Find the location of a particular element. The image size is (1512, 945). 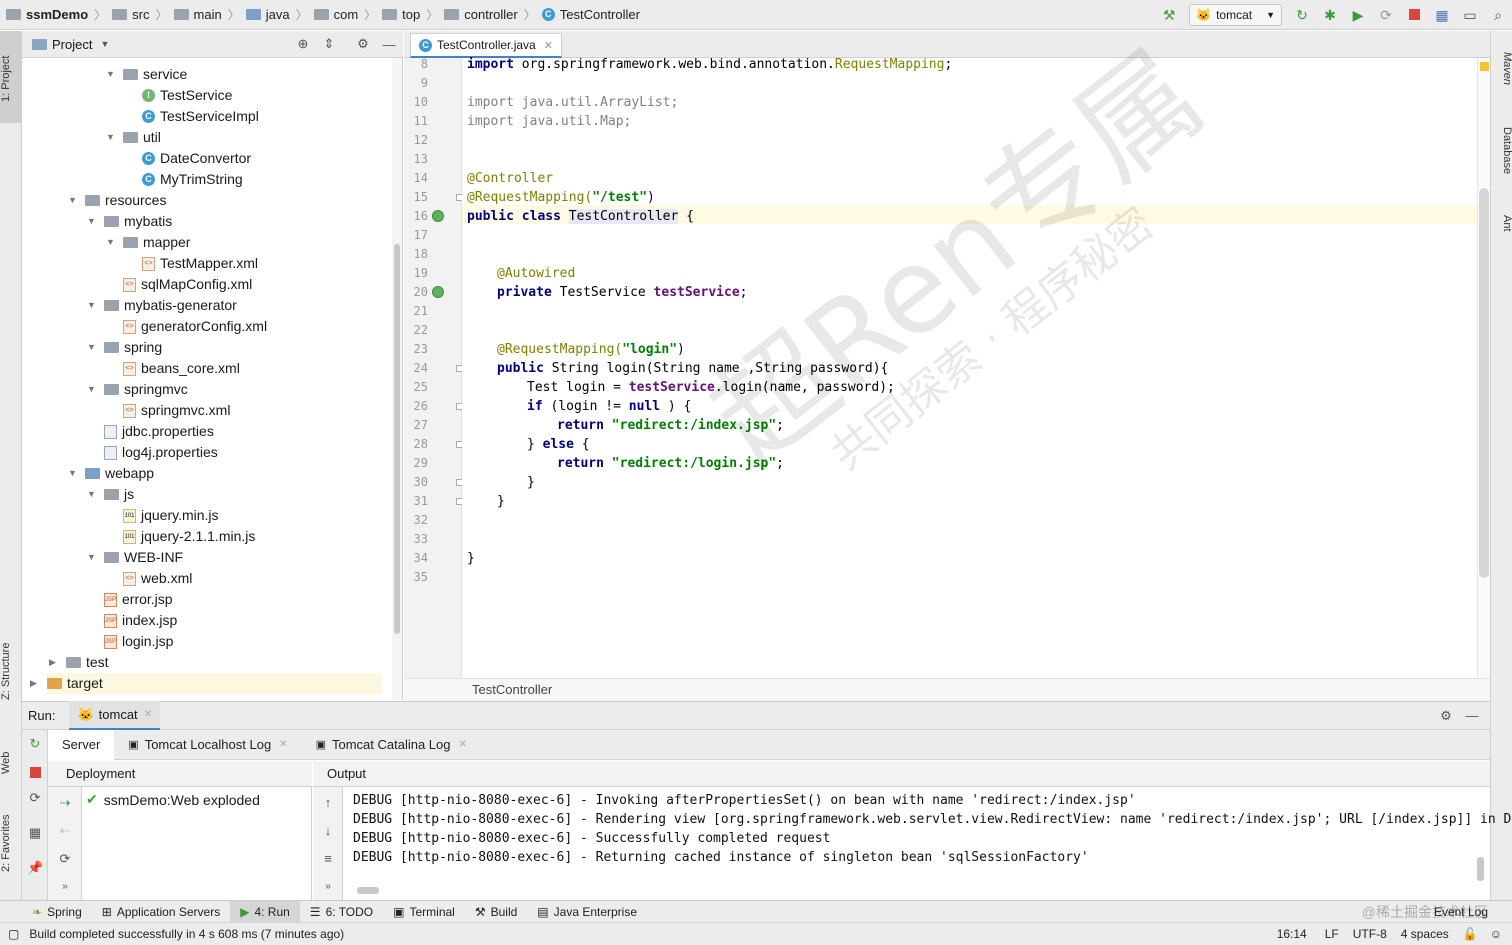

tab-tomcat-localhost-log: ▣ Tomcat Localhost Log ✕ is located at coordinates (207, 745).